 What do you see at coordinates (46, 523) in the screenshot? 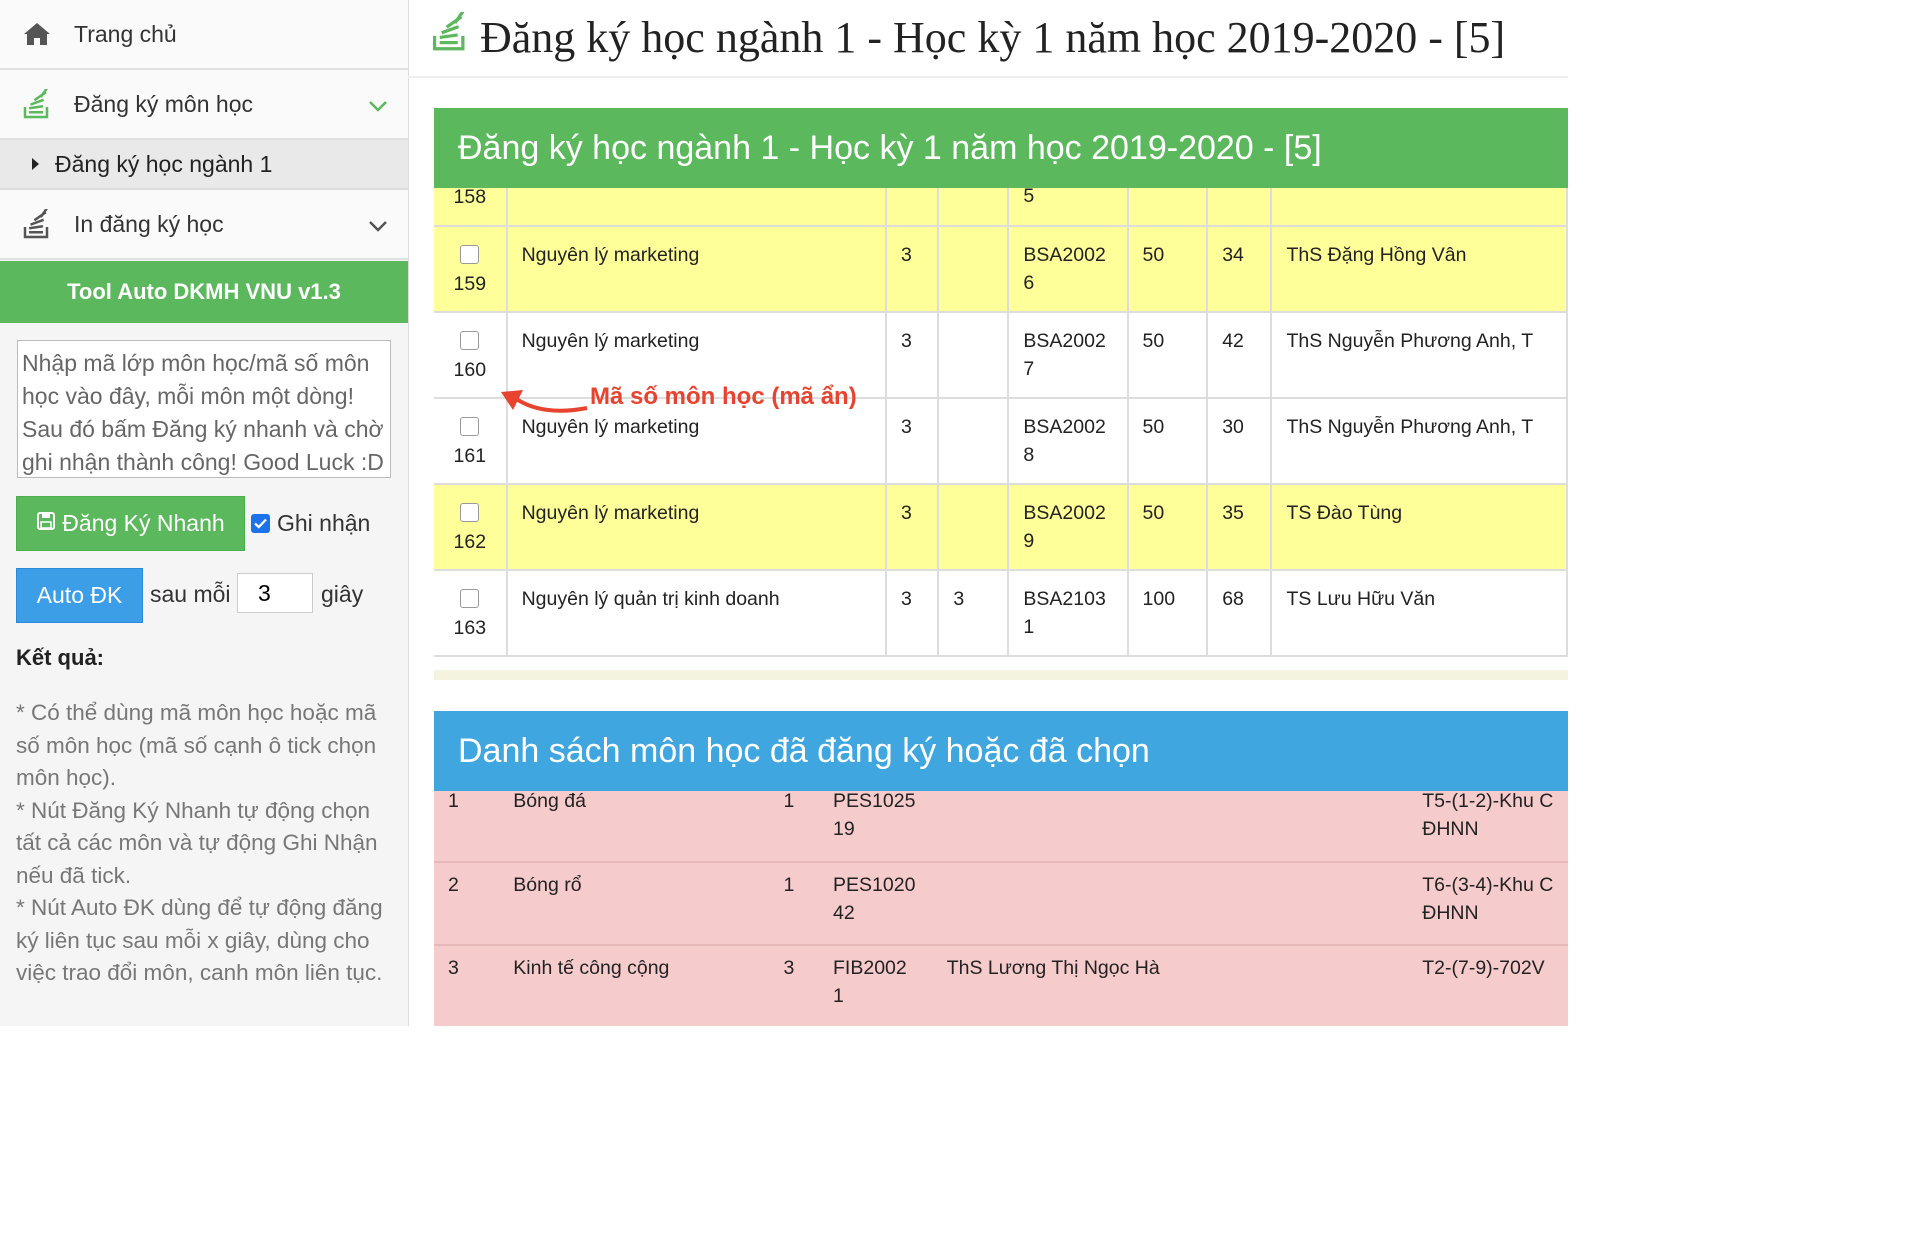
I see `save-icon` at bounding box center [46, 523].